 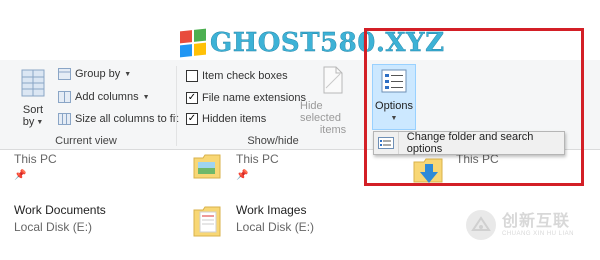 I want to click on item-check-boxes-label: Item check boxes, so click(x=245, y=76).